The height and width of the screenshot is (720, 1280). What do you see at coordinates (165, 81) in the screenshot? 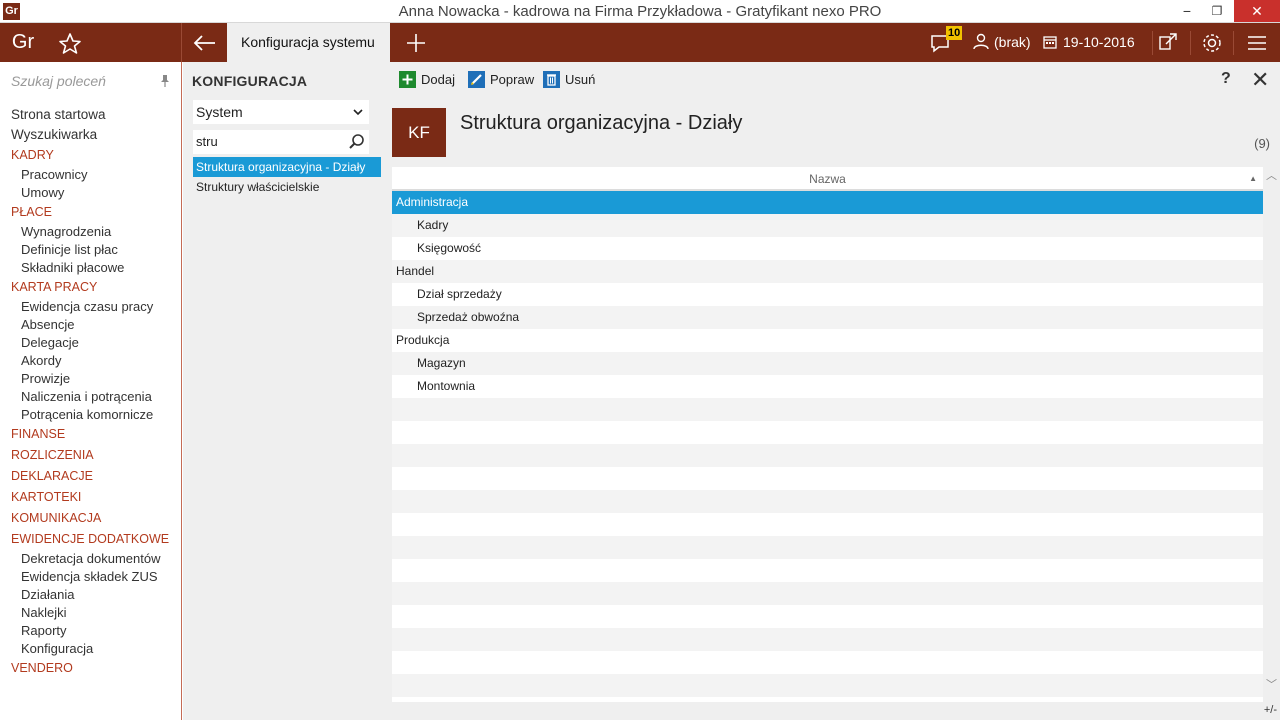
I see `pin-icon` at bounding box center [165, 81].